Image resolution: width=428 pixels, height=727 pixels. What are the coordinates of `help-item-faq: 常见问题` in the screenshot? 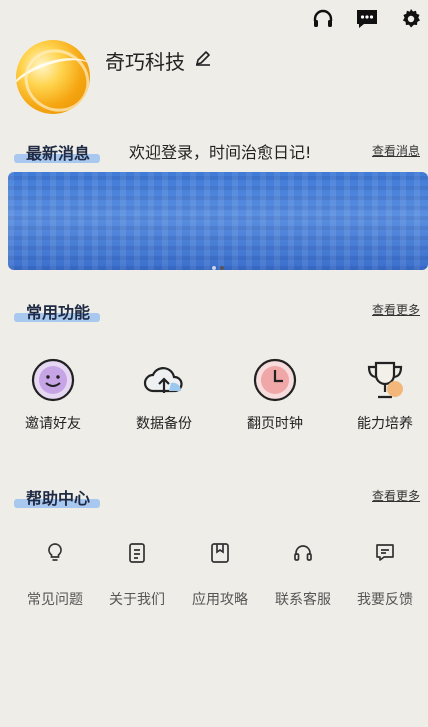 It's located at (55, 575).